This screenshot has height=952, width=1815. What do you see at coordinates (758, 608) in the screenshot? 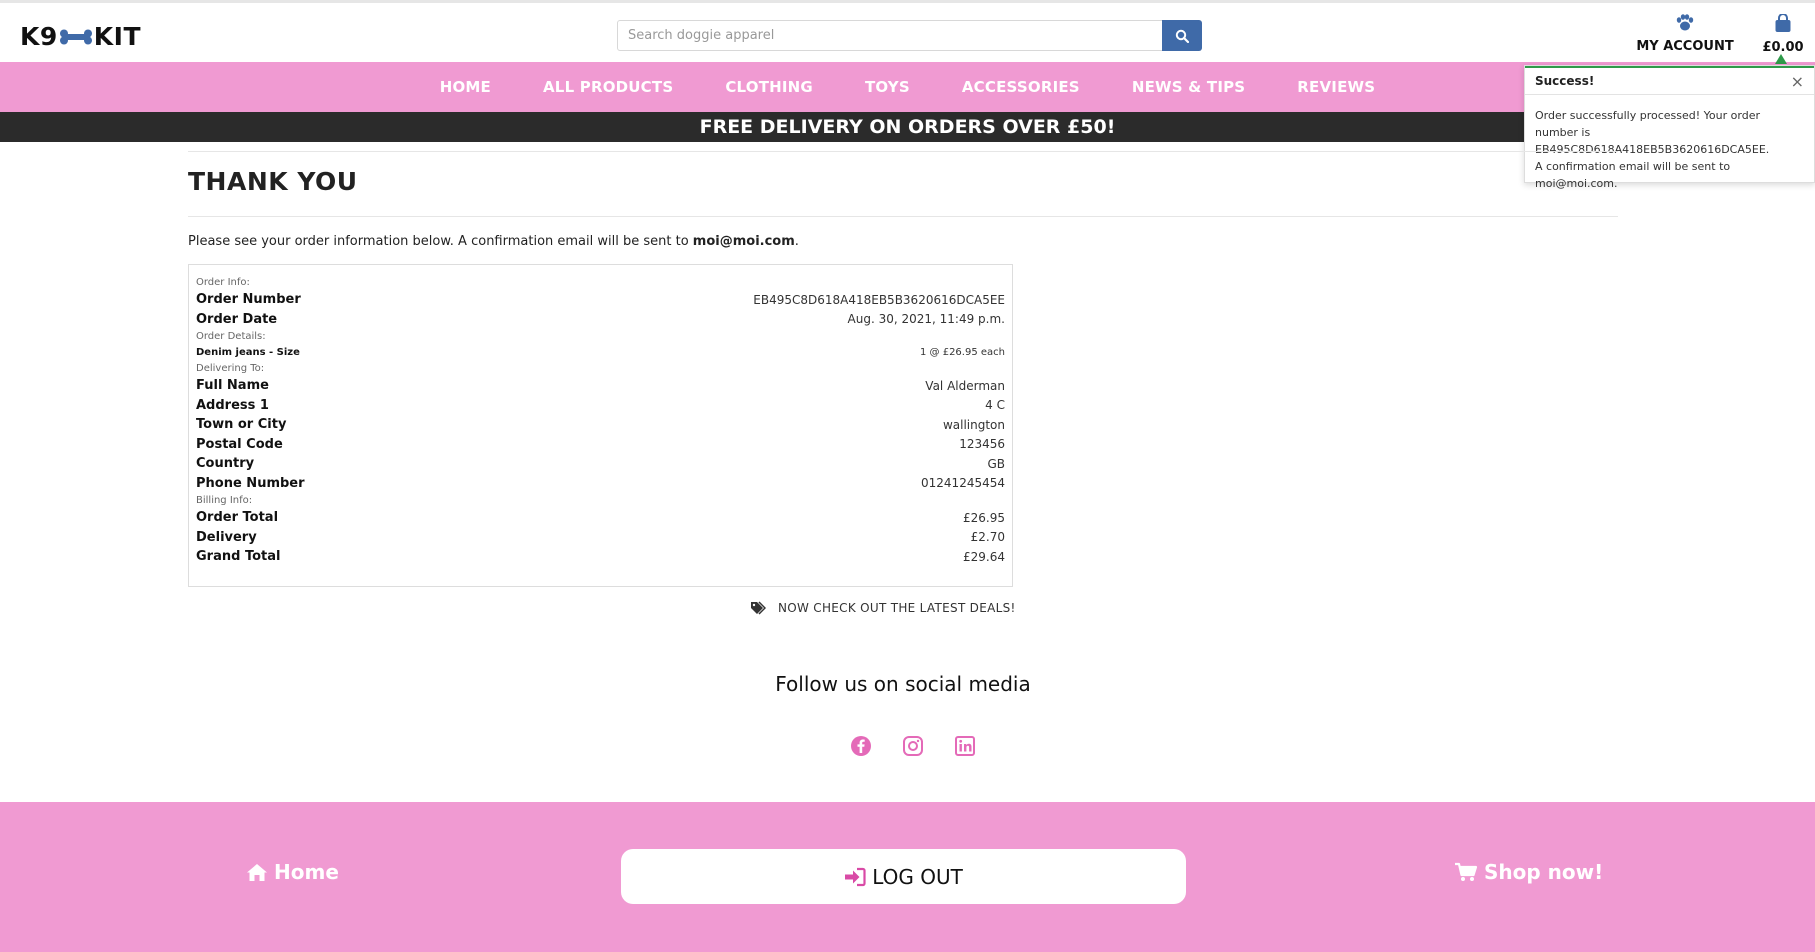
I see `tags-icon` at bounding box center [758, 608].